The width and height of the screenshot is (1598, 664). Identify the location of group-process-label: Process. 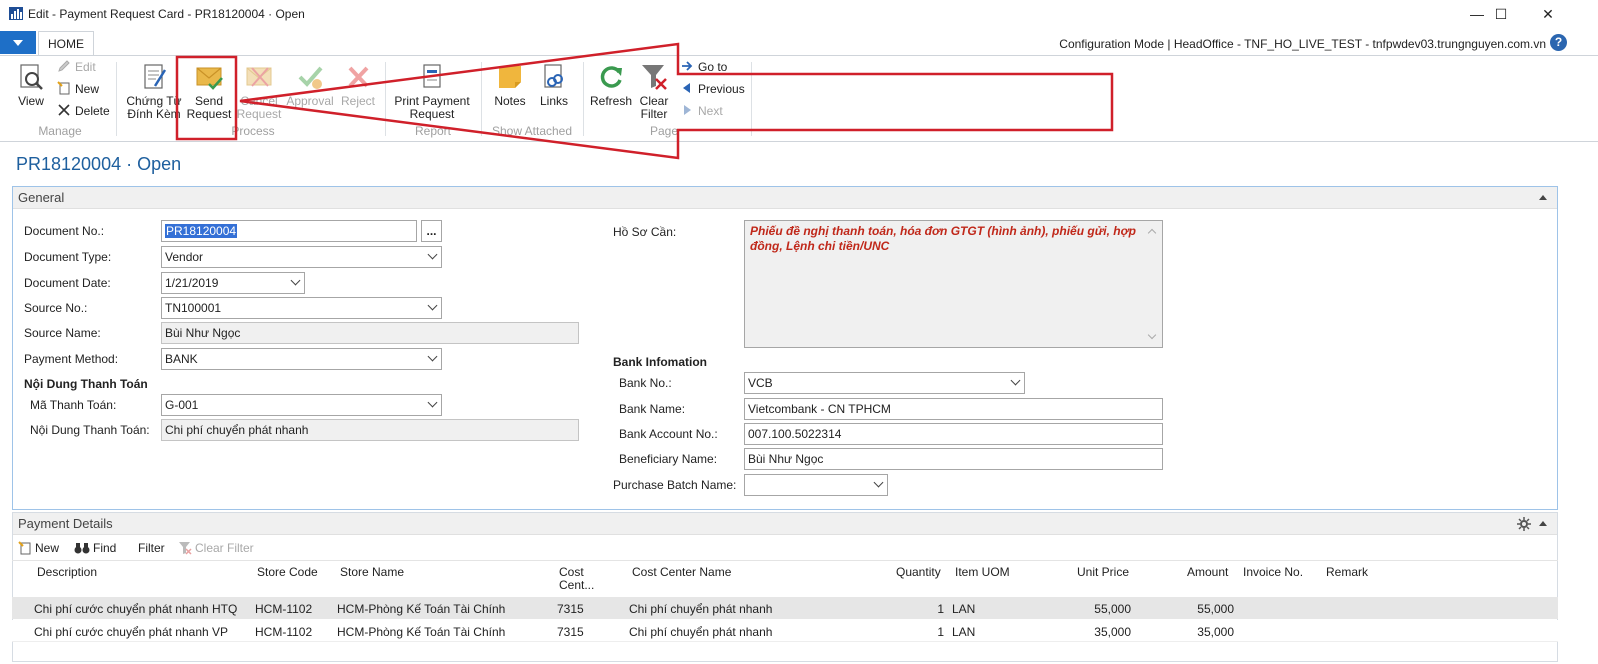
(253, 131).